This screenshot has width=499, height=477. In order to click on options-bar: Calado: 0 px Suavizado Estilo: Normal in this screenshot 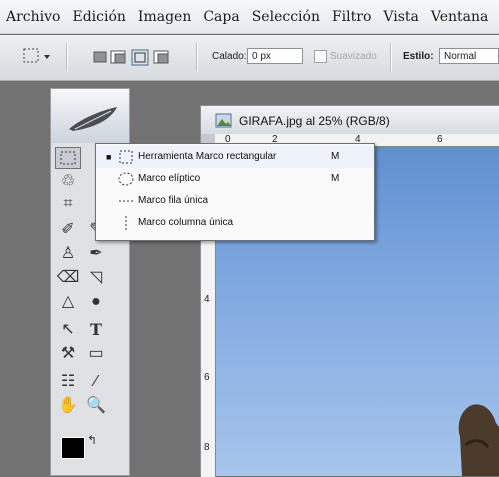, I will do `click(249, 58)`.